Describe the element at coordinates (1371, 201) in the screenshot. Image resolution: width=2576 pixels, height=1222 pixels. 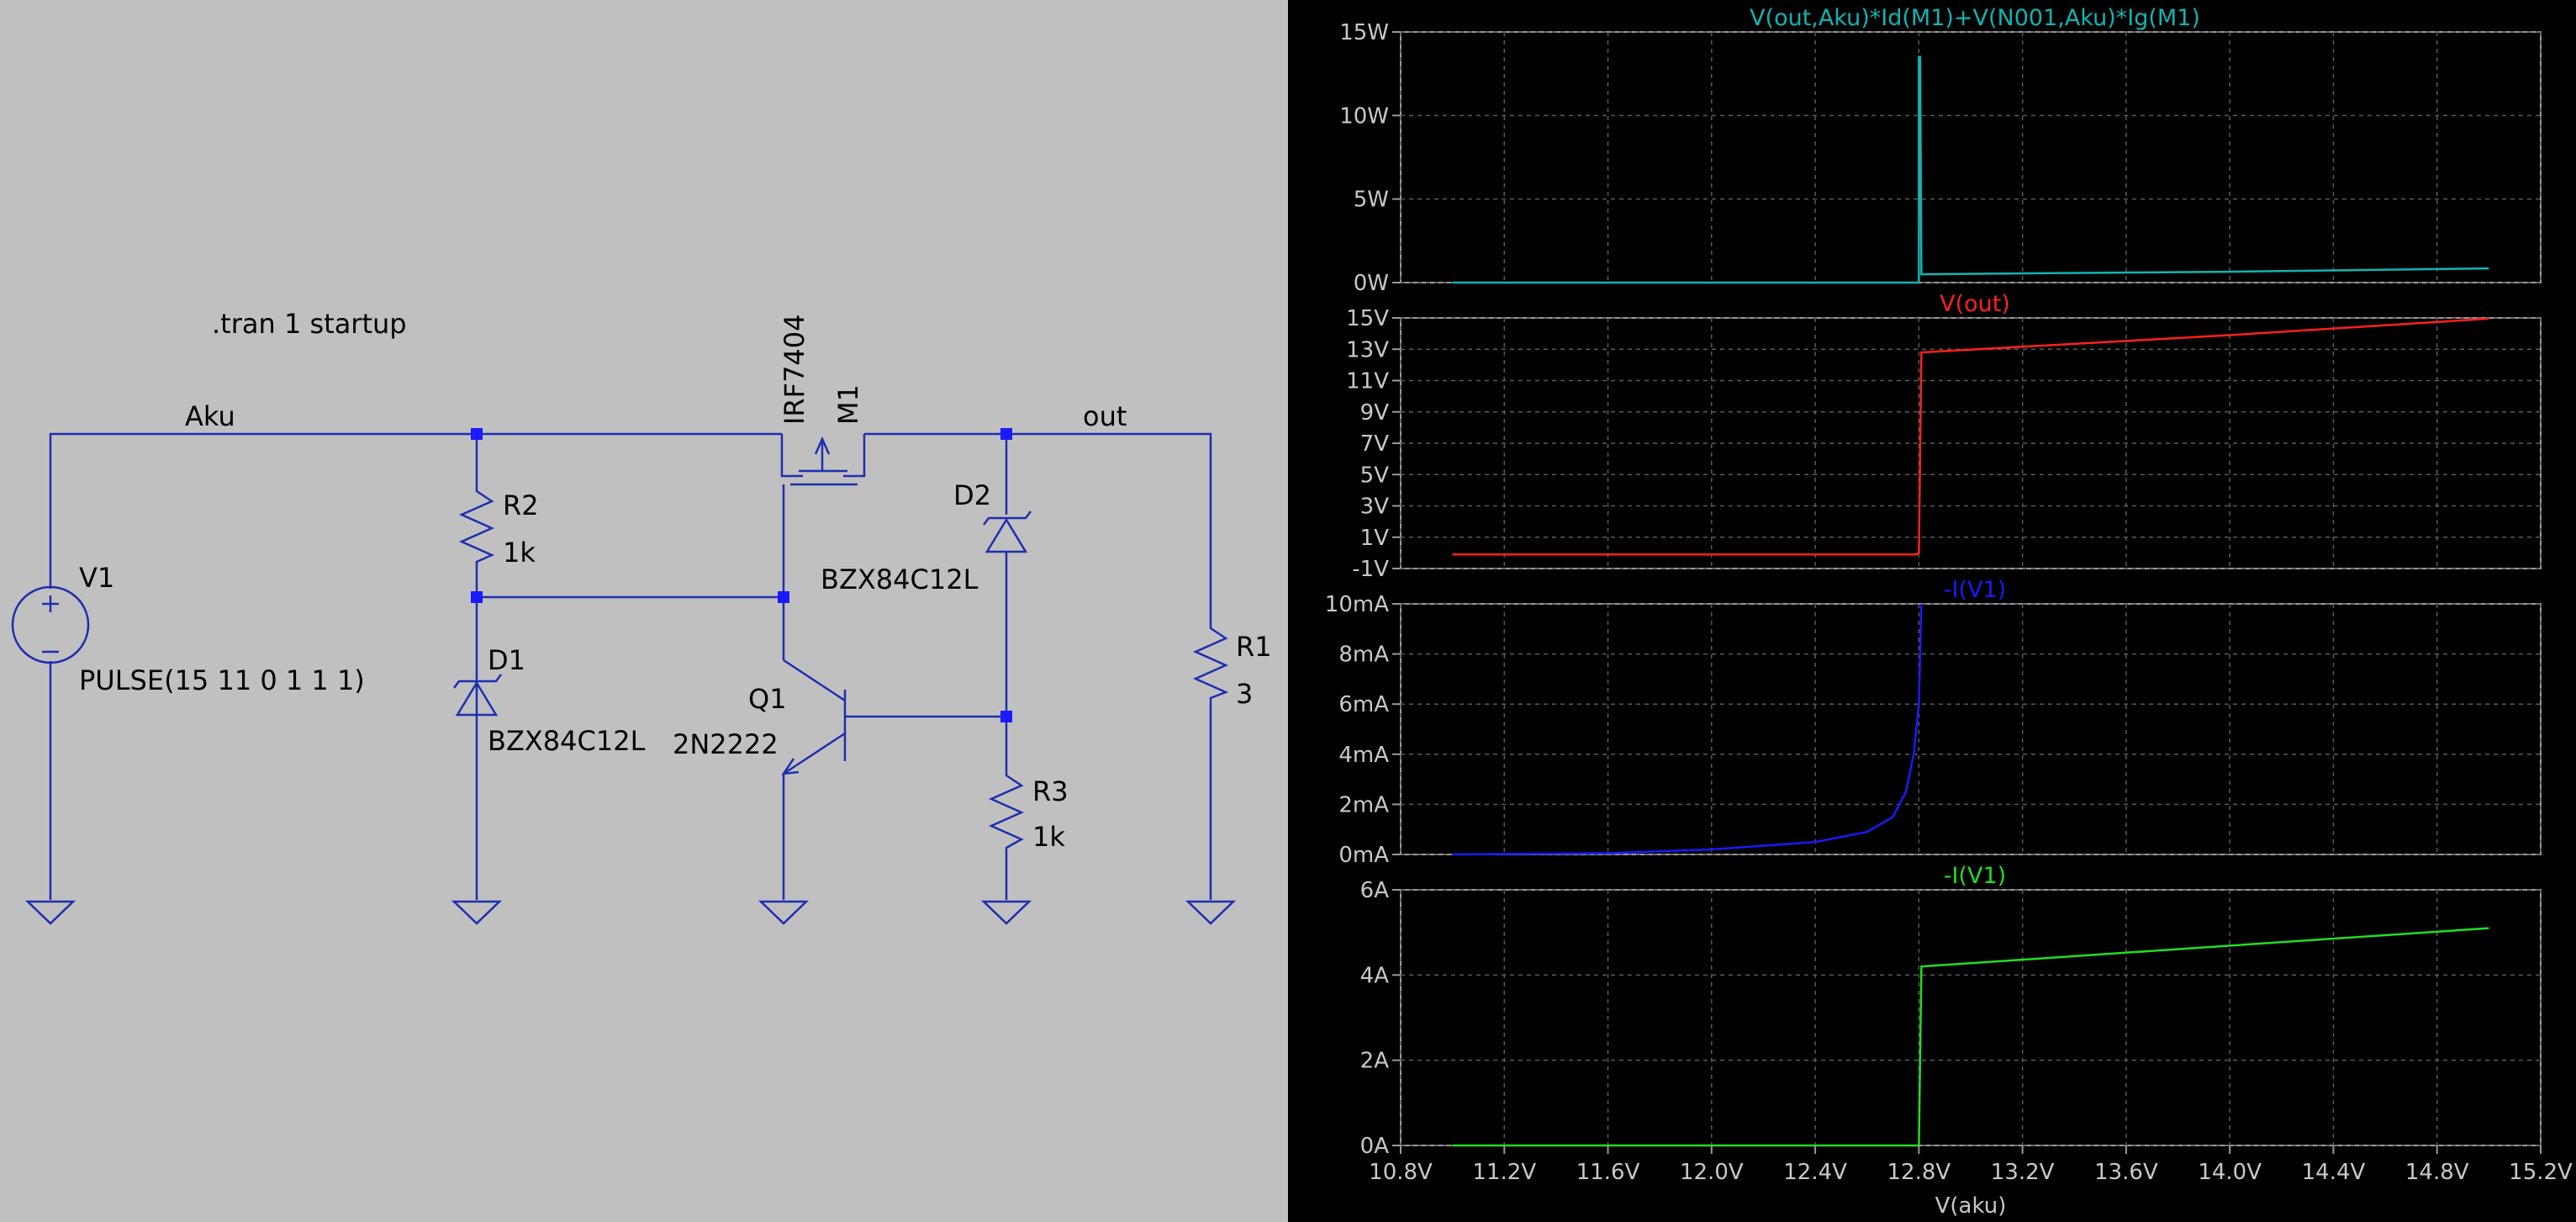
I see `y-tick-label: 5W` at that location.